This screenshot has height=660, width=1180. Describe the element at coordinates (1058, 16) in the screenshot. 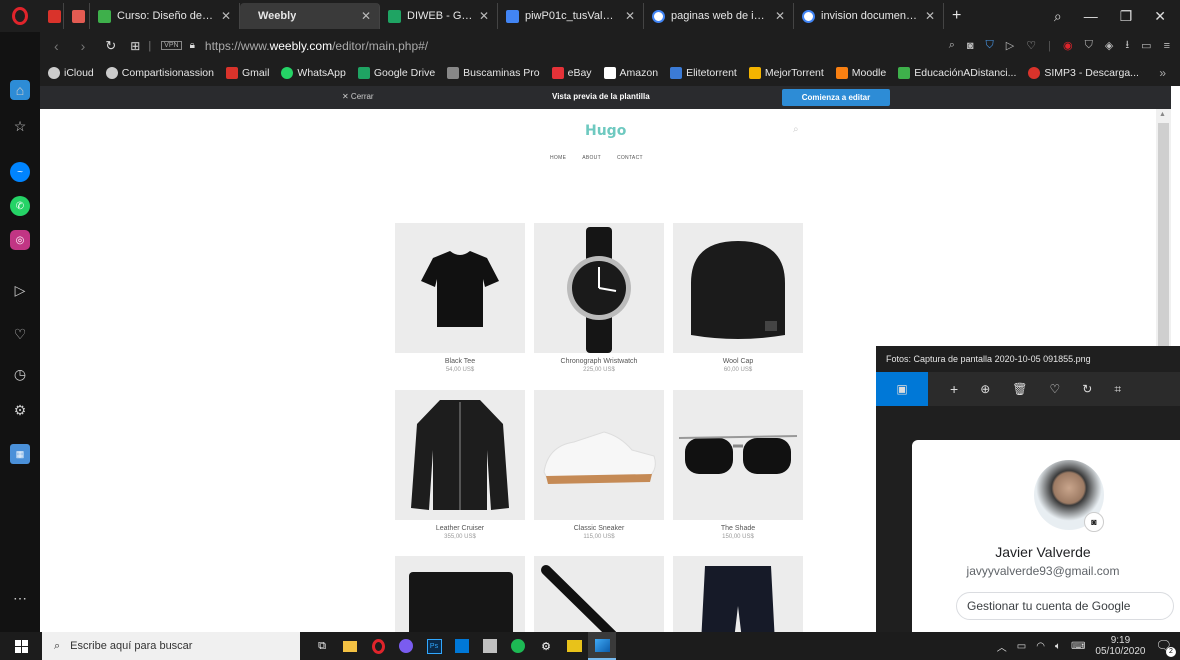

I see `search-tabs-icon: ⌕` at that location.